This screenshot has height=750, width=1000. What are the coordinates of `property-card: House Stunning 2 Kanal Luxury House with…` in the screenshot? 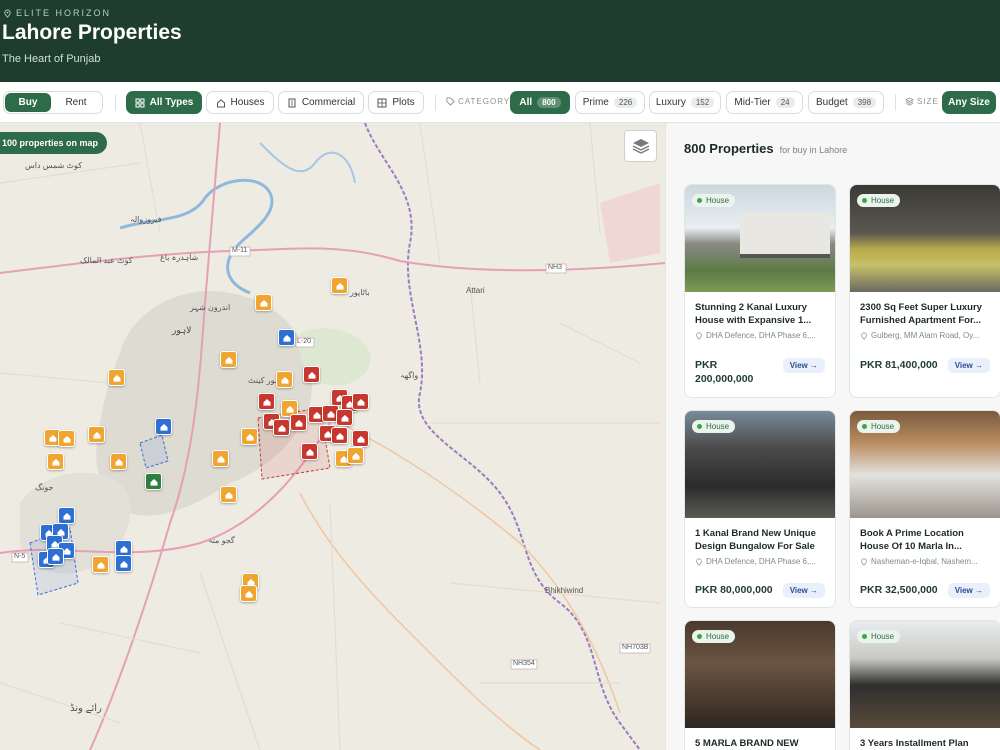 It's located at (760, 291).